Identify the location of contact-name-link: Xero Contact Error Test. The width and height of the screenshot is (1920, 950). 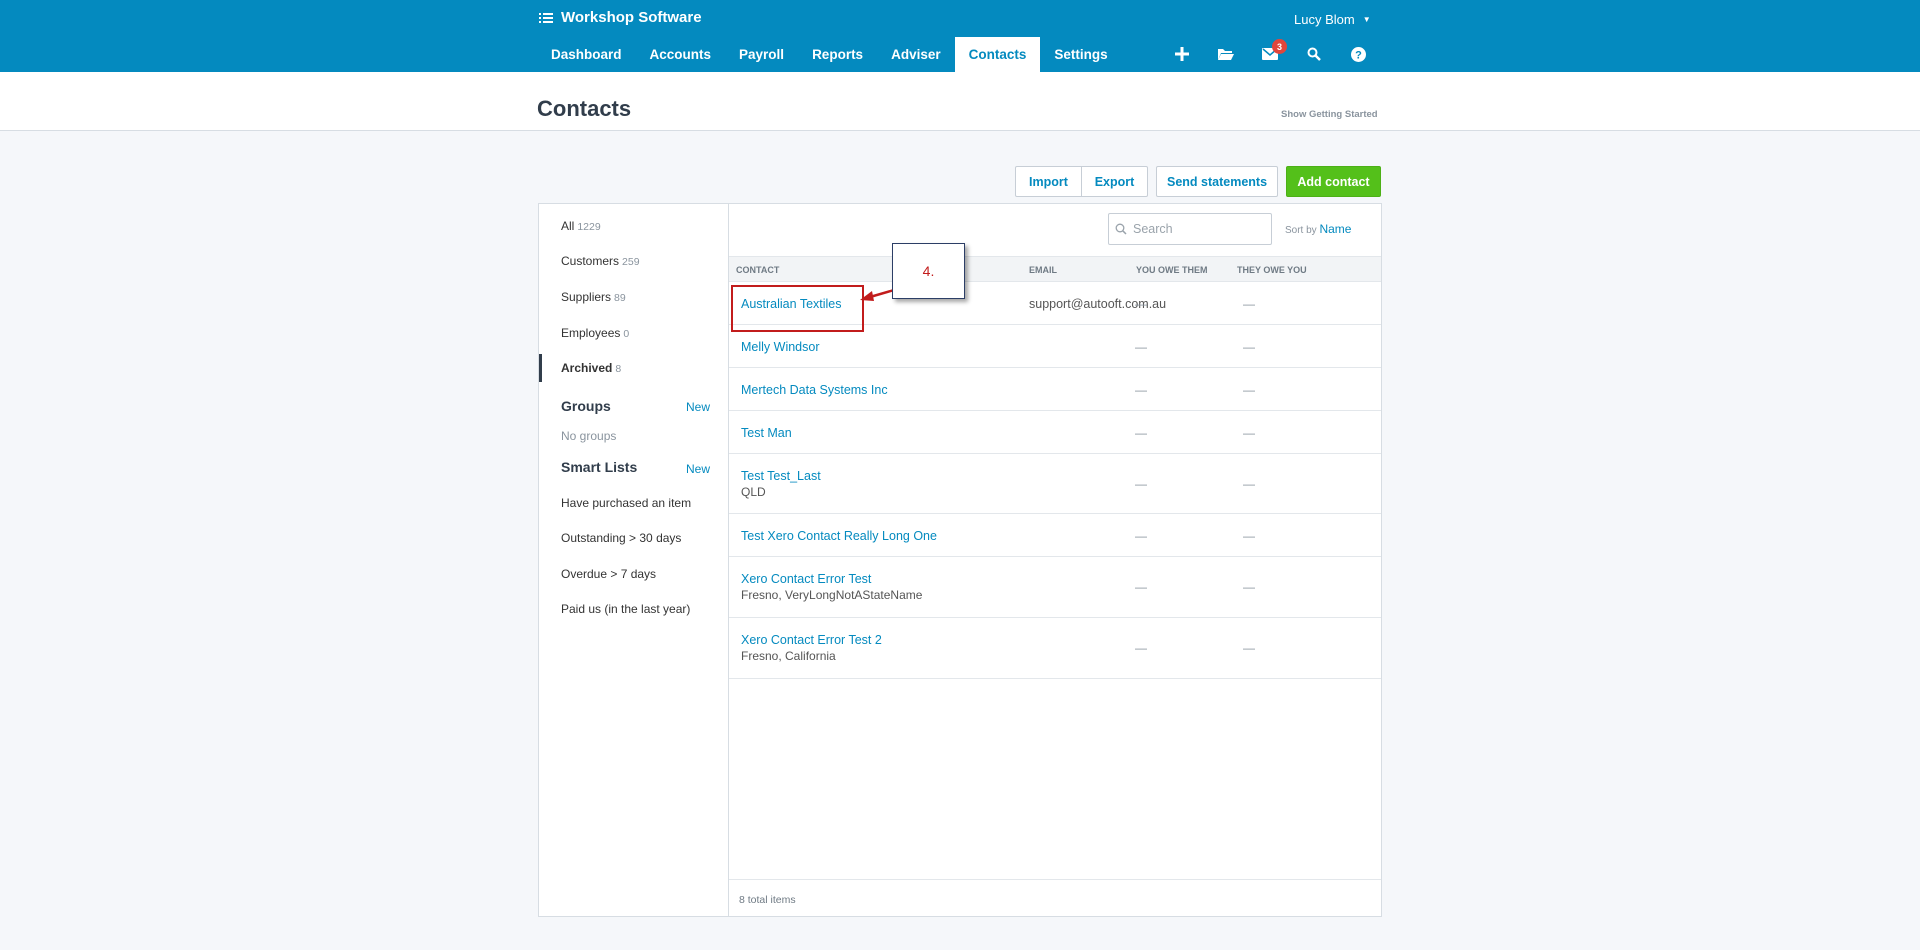
(806, 579).